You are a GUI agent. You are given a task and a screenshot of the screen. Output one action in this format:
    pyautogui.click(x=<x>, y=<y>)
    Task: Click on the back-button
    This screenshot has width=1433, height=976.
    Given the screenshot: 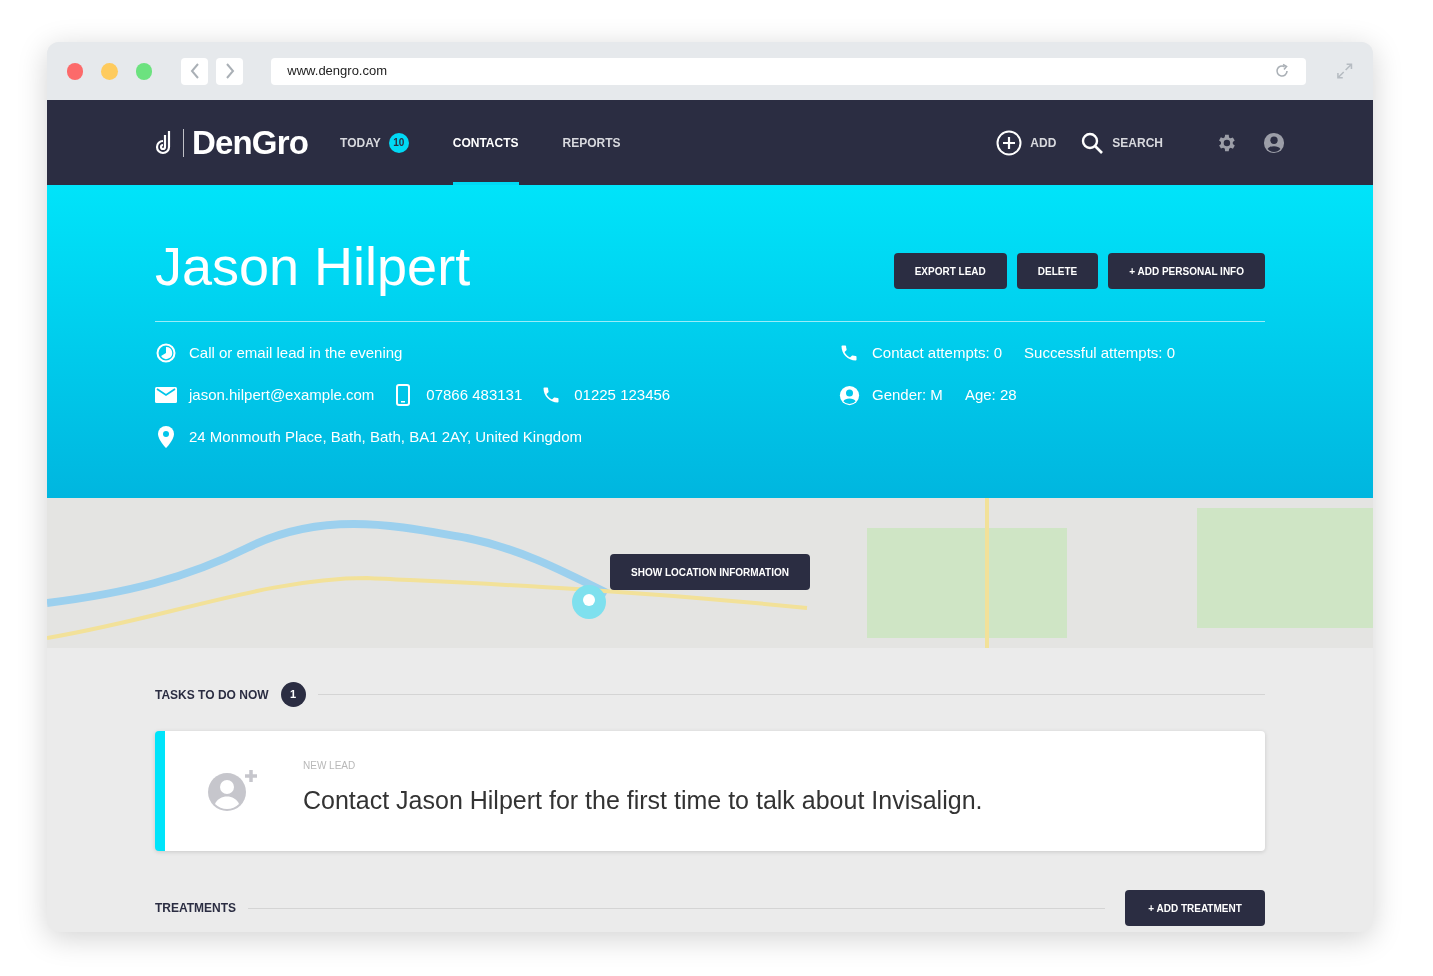 What is the action you would take?
    pyautogui.click(x=195, y=71)
    